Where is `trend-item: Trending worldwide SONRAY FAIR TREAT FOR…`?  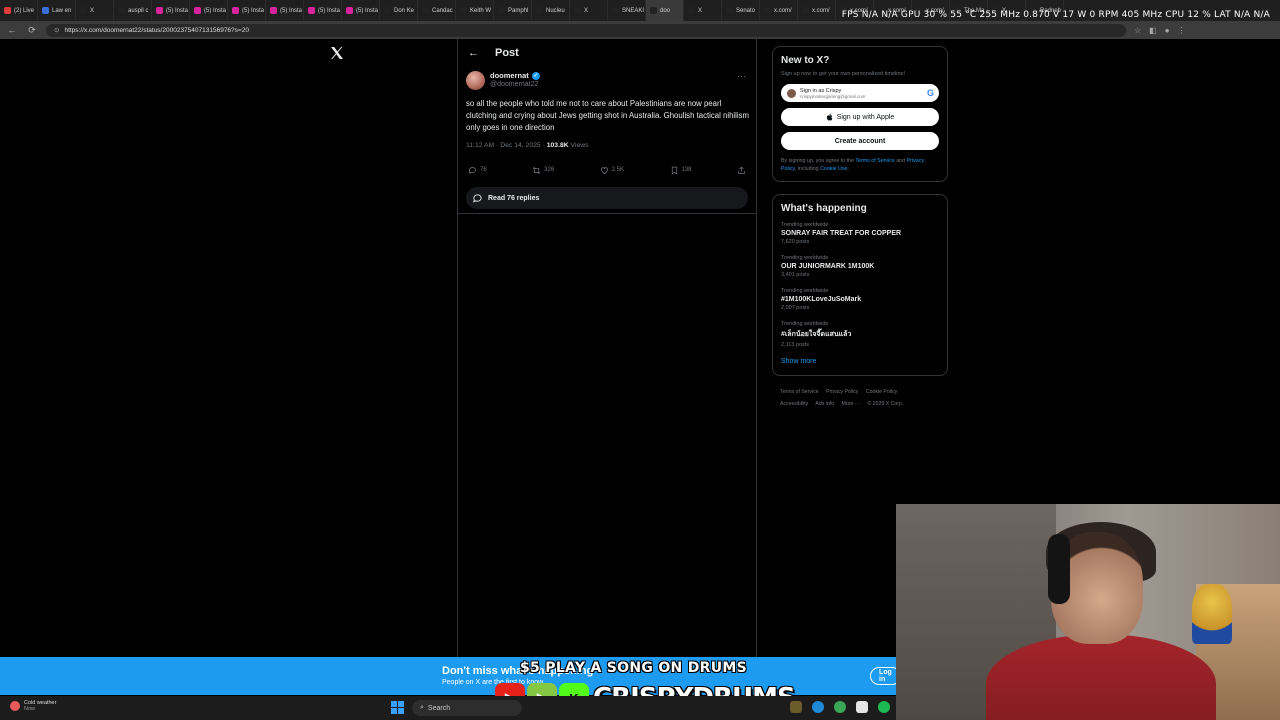 trend-item: Trending worldwide SONRAY FAIR TREAT FOR… is located at coordinates (860, 233).